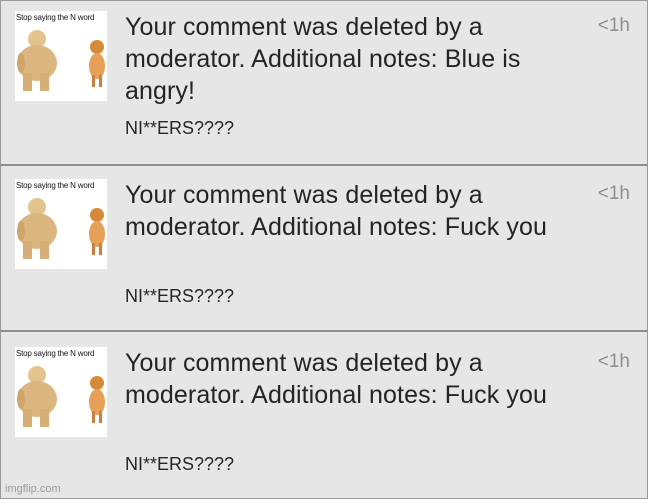 This screenshot has height=499, width=648. Describe the element at coordinates (33, 489) in the screenshot. I see `imgflip-watermark: imgflip.com` at that location.